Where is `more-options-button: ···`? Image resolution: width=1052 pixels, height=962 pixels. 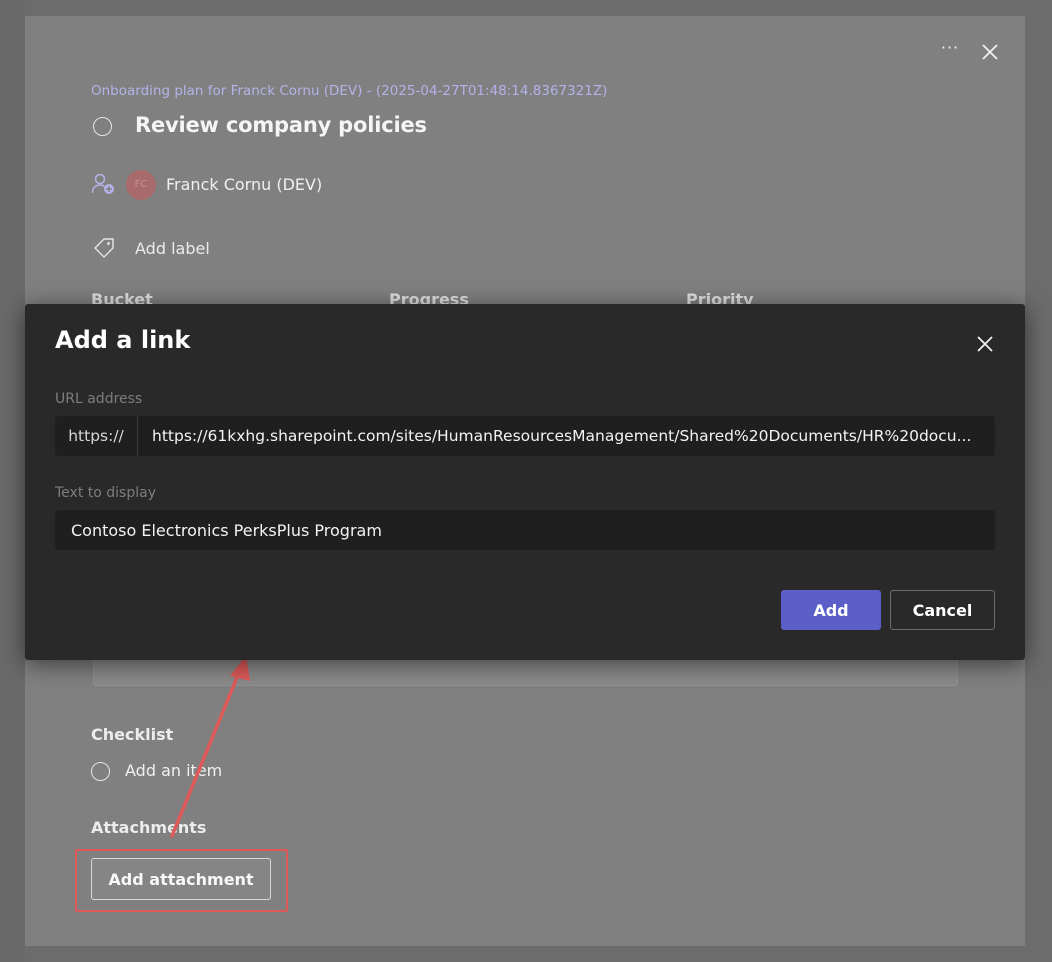 more-options-button: ··· is located at coordinates (950, 50).